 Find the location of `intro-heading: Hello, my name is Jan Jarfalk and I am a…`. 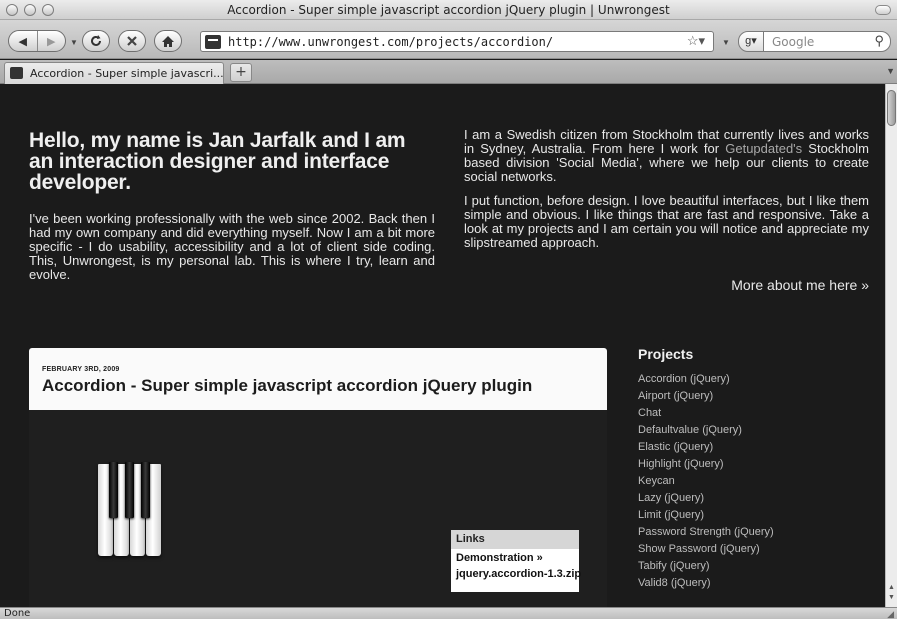

intro-heading: Hello, my name is Jan Jarfalk and I am a… is located at coordinates (217, 161).